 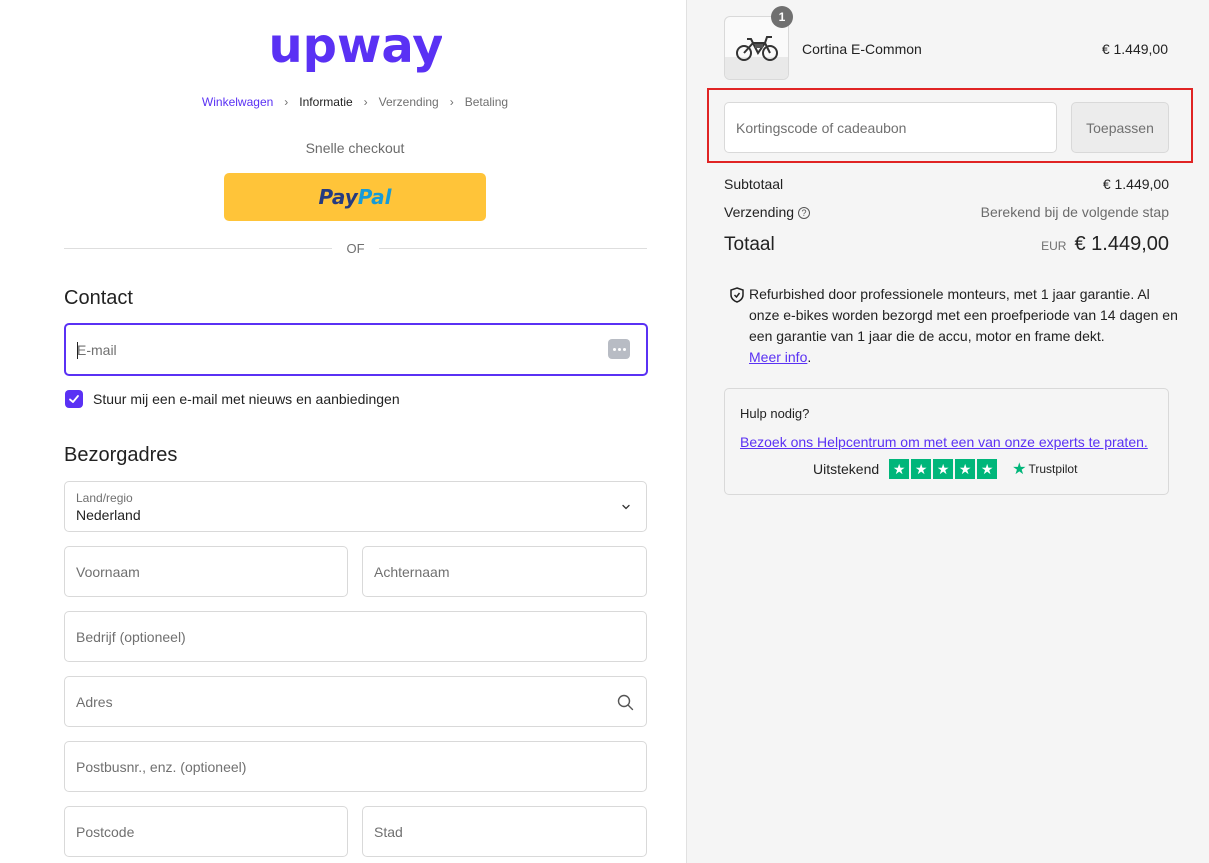 I want to click on last-name-placeholder: Achternaam, so click(x=412, y=571).